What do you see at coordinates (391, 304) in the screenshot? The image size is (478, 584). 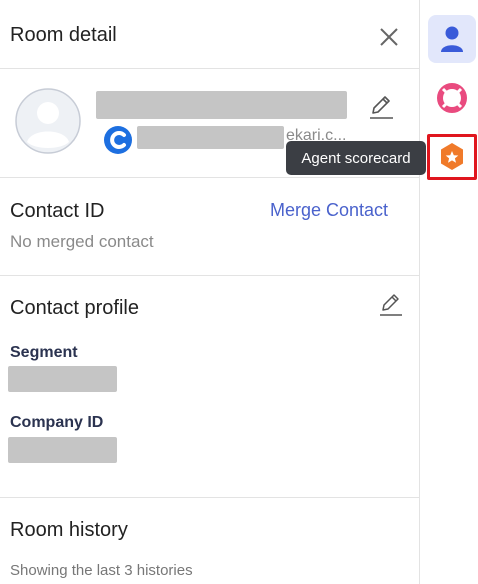 I see `edit-profile-icon` at bounding box center [391, 304].